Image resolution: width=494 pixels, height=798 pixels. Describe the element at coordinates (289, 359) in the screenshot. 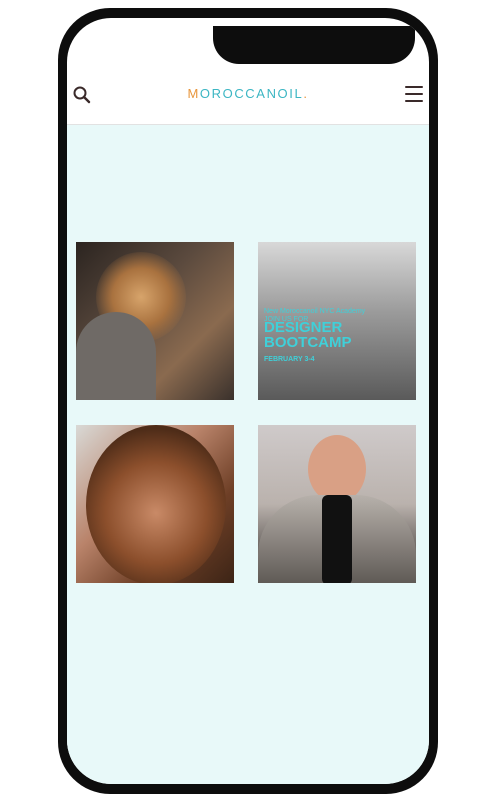

I see `event-date: FEBRUARY 3-4` at that location.